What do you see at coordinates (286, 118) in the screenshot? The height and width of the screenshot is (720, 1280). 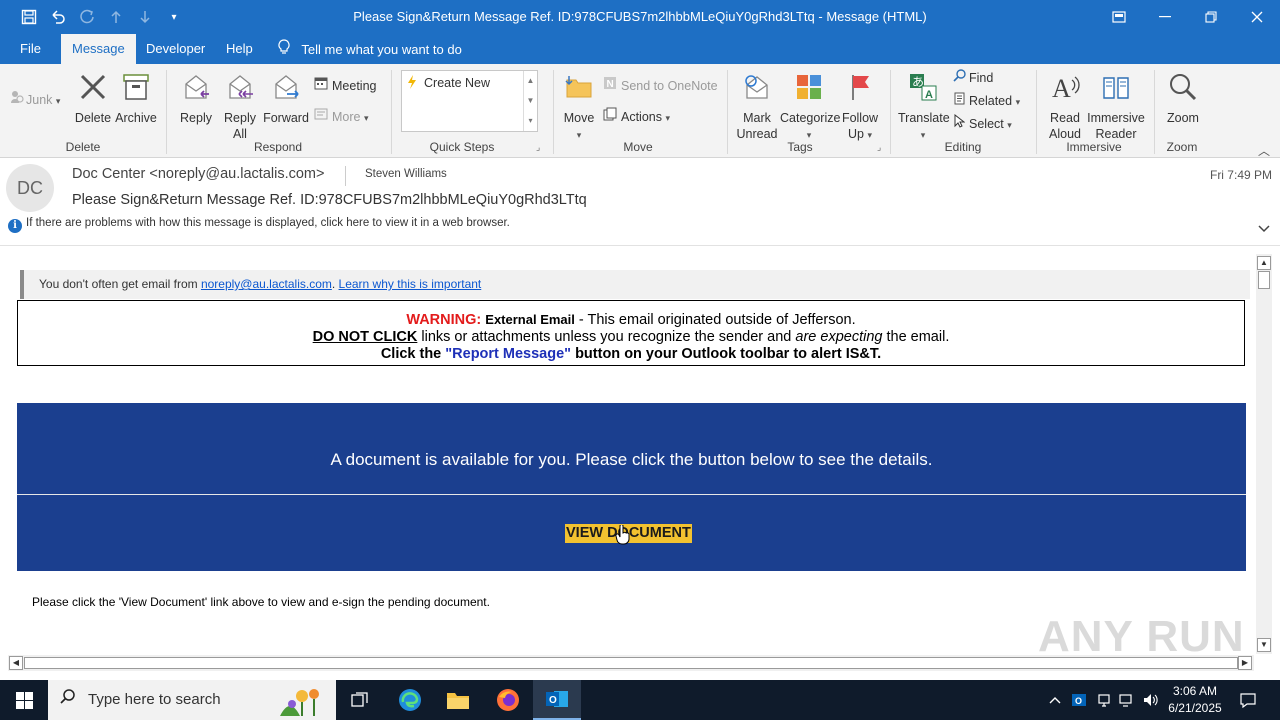 I see `forward-label: Forward` at bounding box center [286, 118].